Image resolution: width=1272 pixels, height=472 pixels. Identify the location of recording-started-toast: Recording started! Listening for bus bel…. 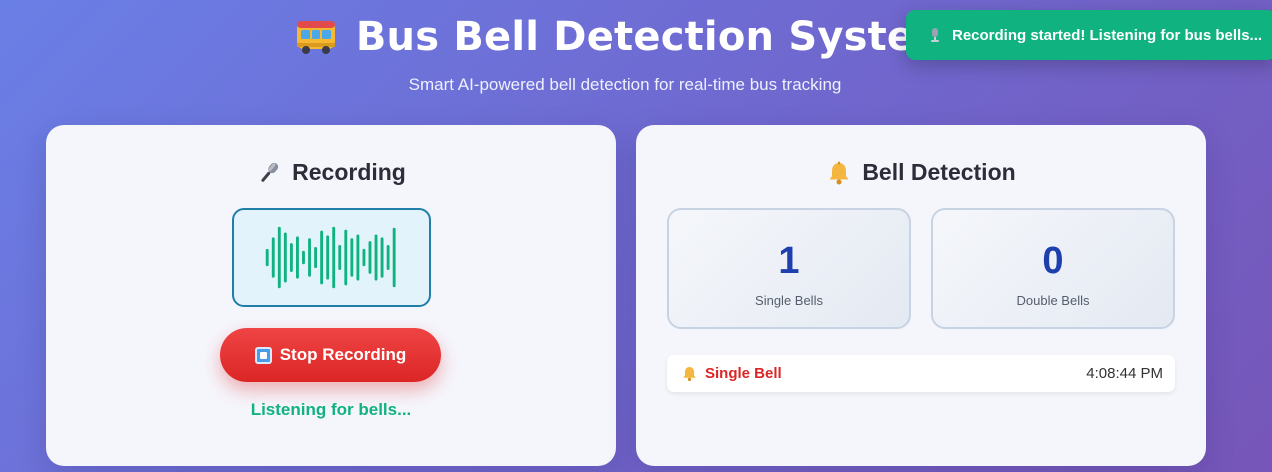
(1089, 35).